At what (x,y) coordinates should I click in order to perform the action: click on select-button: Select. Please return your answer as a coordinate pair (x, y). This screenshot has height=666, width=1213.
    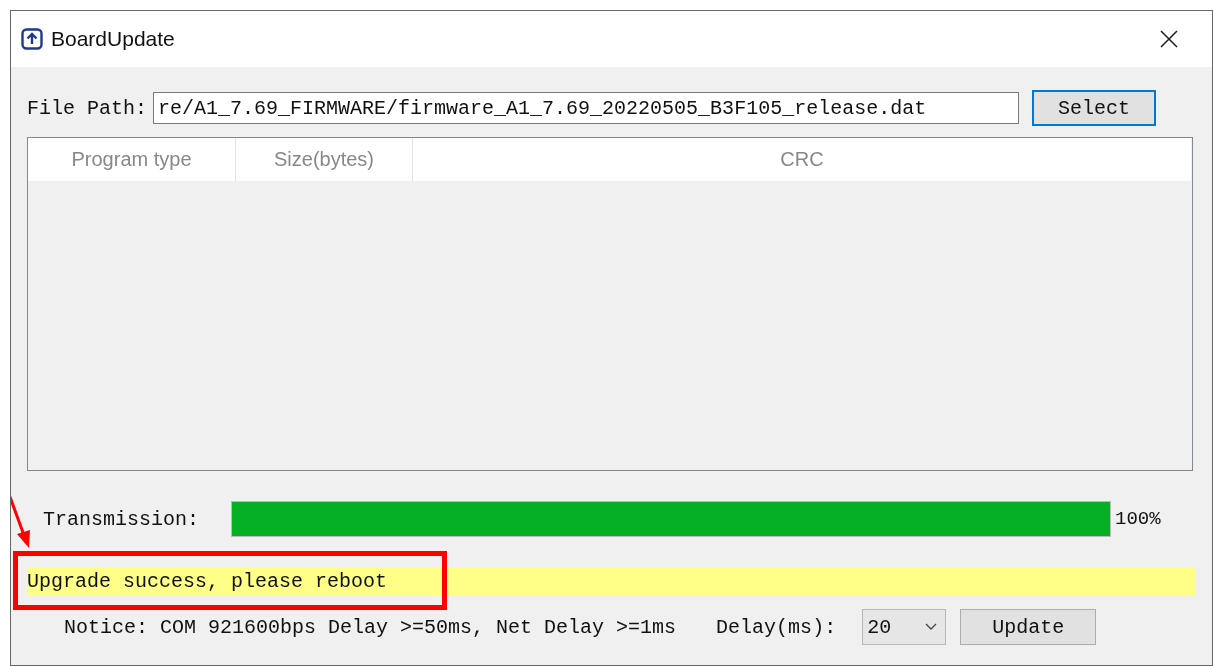
    Looking at the image, I should click on (1094, 108).